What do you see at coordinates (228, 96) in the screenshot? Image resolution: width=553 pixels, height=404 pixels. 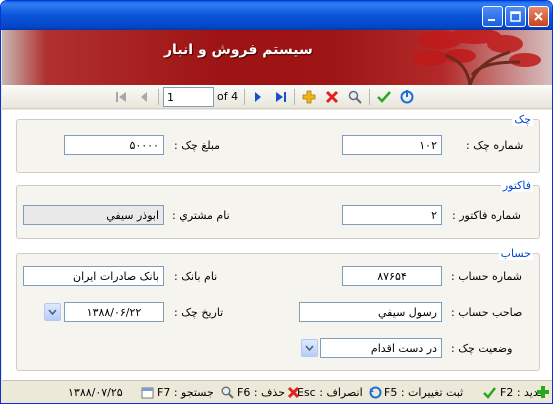 I see `record-count-label: of 4` at bounding box center [228, 96].